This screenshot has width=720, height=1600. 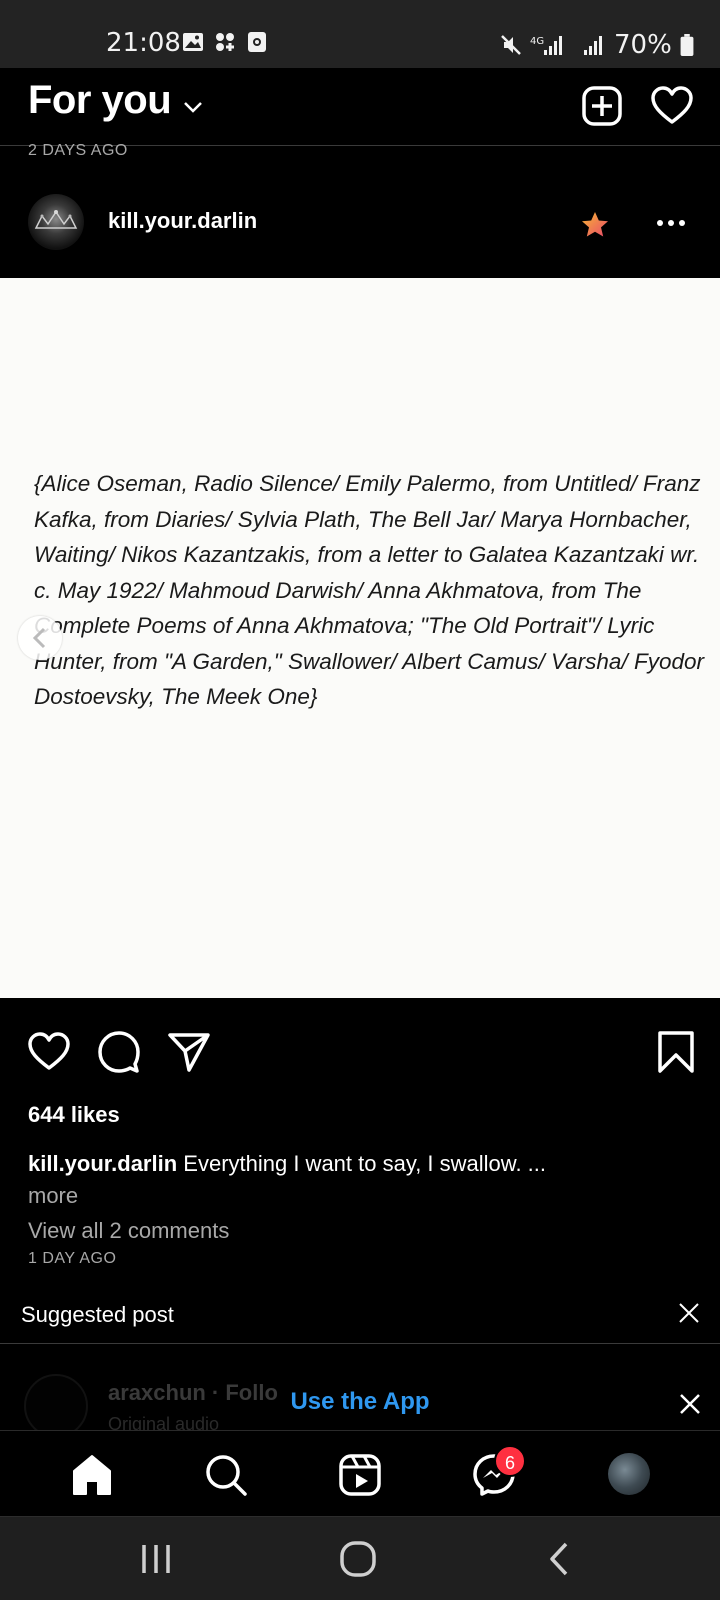 What do you see at coordinates (360, 34) in the screenshot?
I see `status-bar: 21:08 4G 70%` at bounding box center [360, 34].